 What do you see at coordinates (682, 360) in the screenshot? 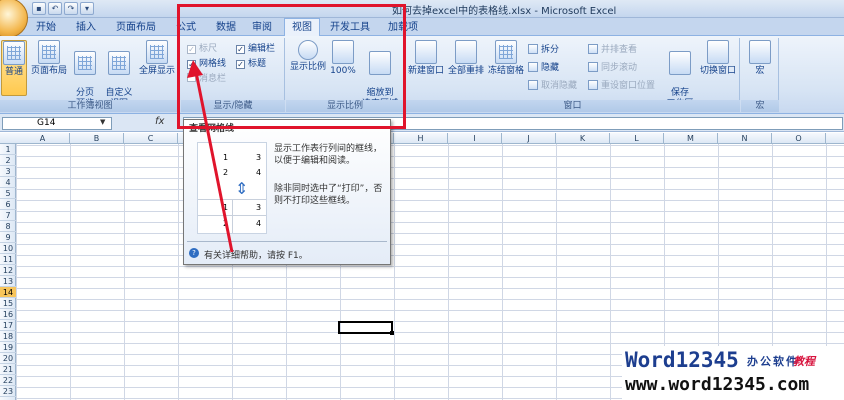
I see `watermark-brand: Word12345` at bounding box center [682, 360].